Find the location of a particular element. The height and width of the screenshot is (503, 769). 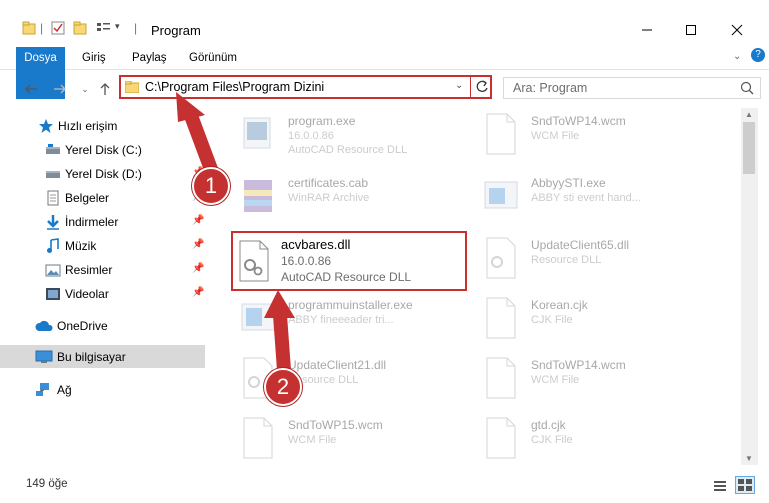

video-icon is located at coordinates (53, 294).